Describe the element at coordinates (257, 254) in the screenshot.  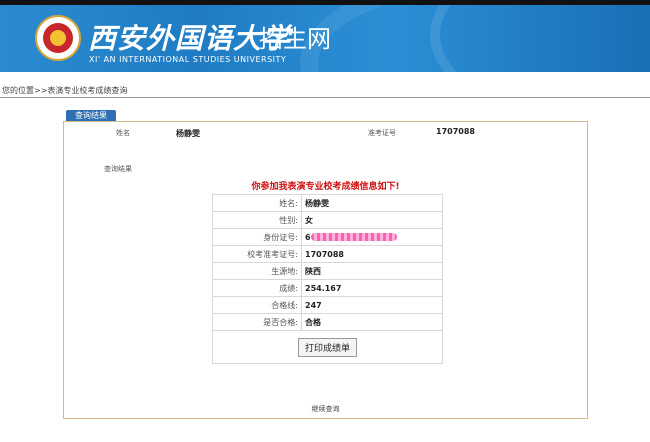
I see `field-label: 校考准考证号:` at that location.